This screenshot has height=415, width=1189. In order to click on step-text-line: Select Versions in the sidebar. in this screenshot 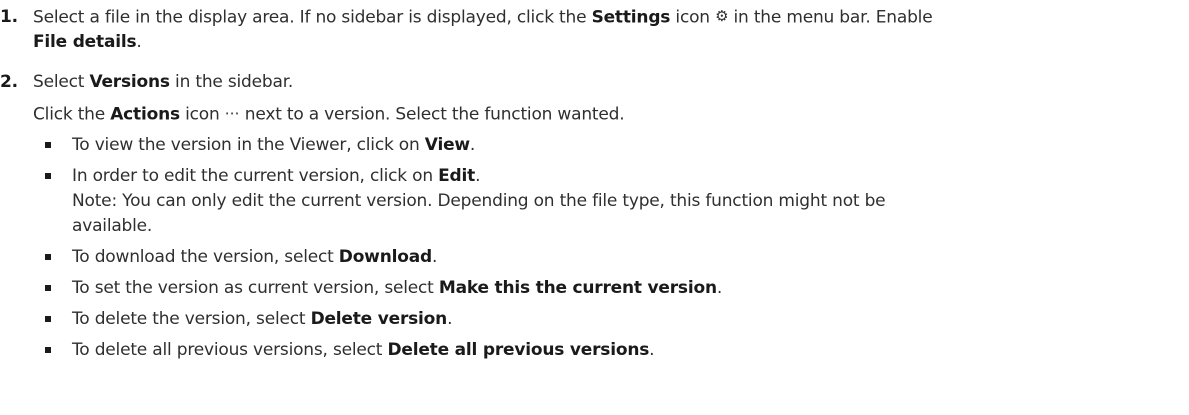, I will do `click(163, 82)`.